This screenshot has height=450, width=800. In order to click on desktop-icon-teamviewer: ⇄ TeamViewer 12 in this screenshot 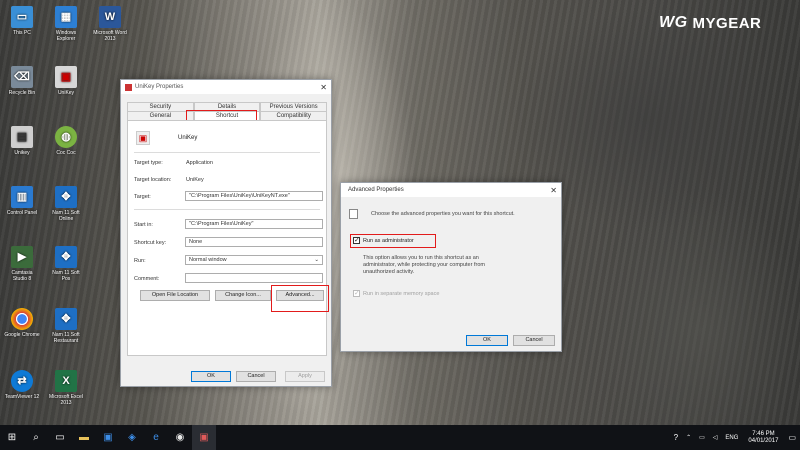, I will do `click(22, 385)`.